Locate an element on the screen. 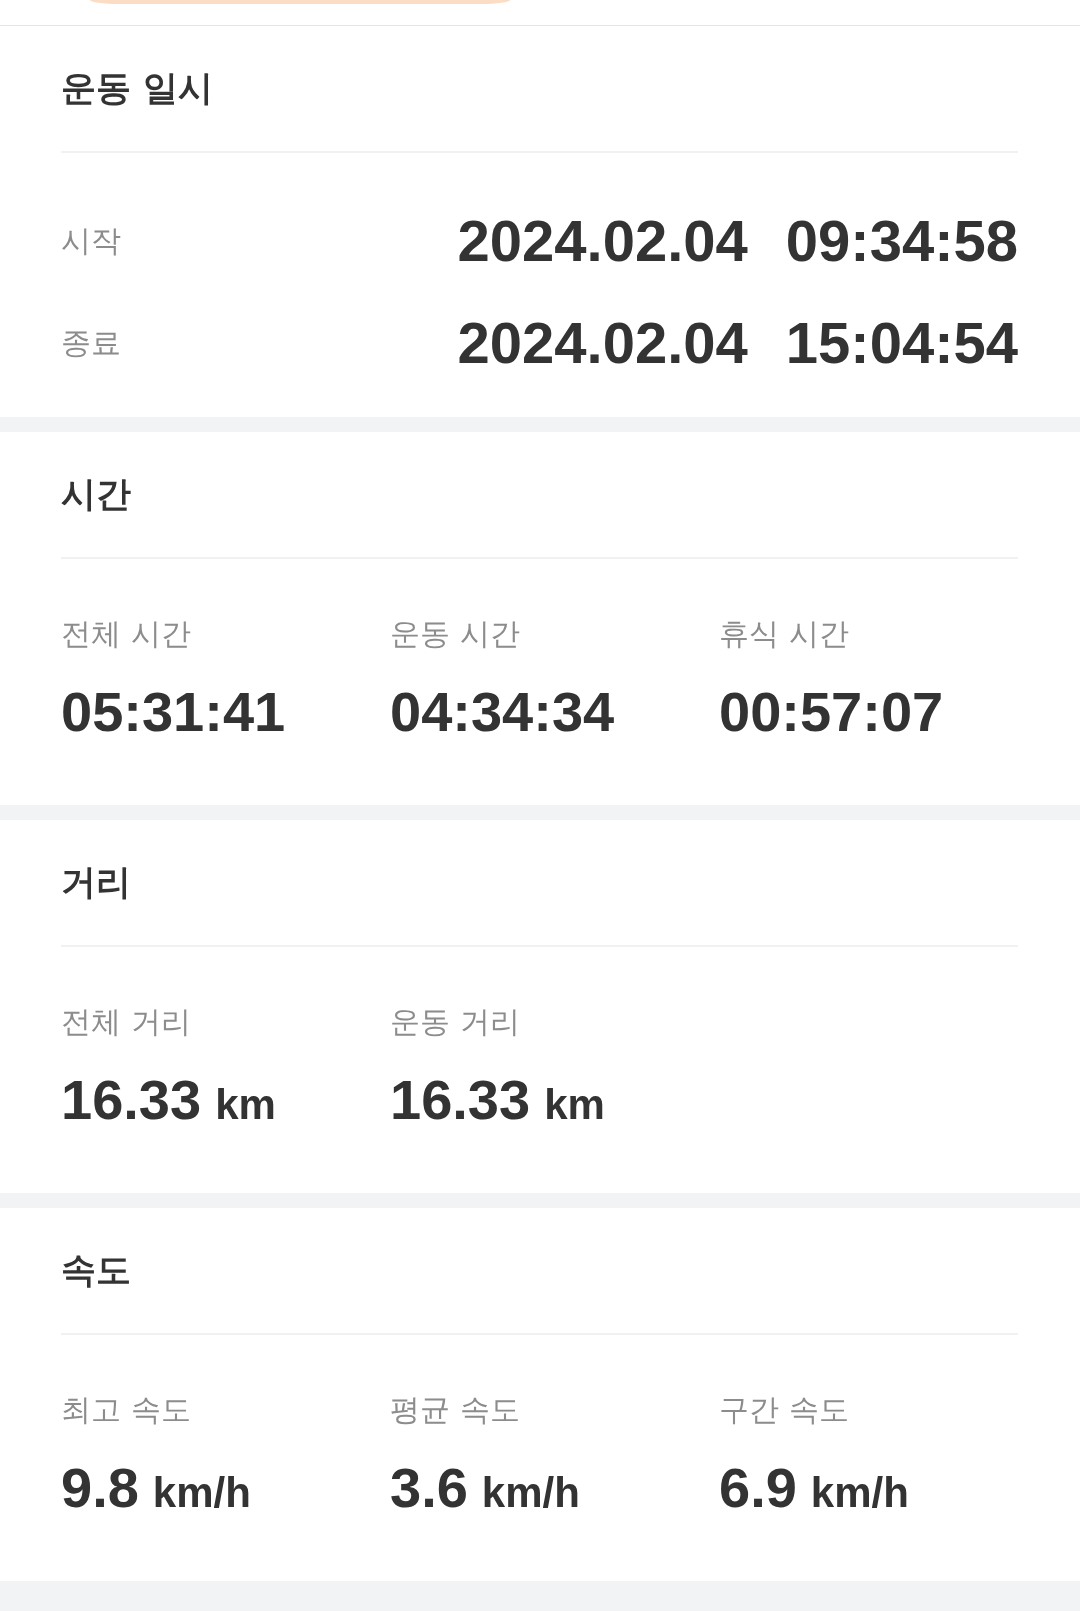  stat-value: 9.8 is located at coordinates (100, 1488).